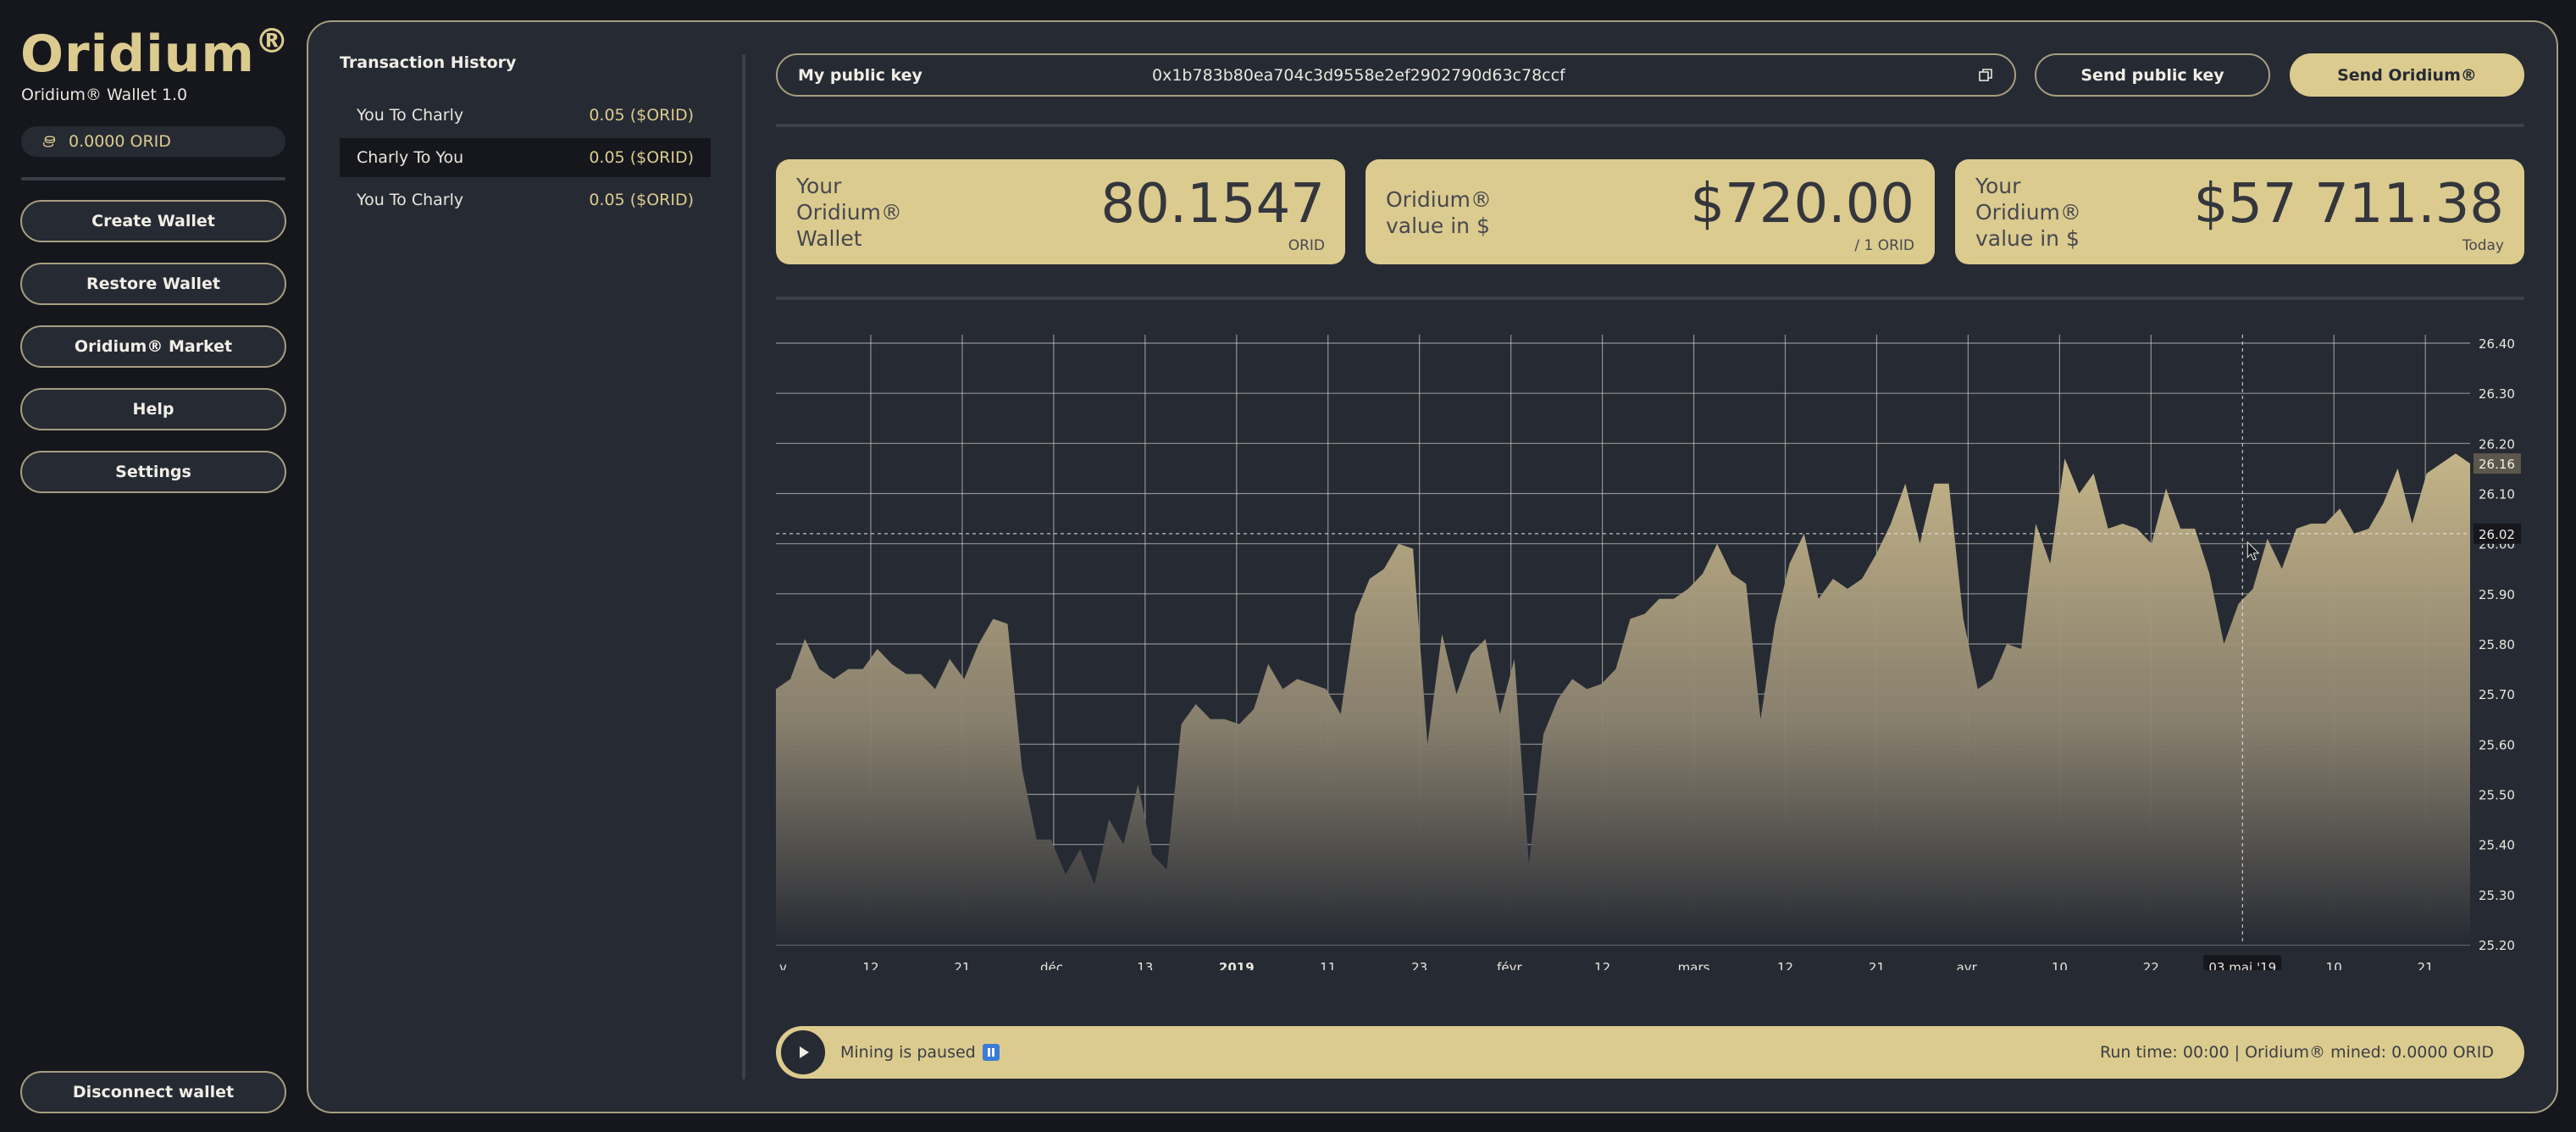 The height and width of the screenshot is (1132, 2576). Describe the element at coordinates (2028, 212) in the screenshot. I see `card-label: Your Oridium® value in $` at that location.